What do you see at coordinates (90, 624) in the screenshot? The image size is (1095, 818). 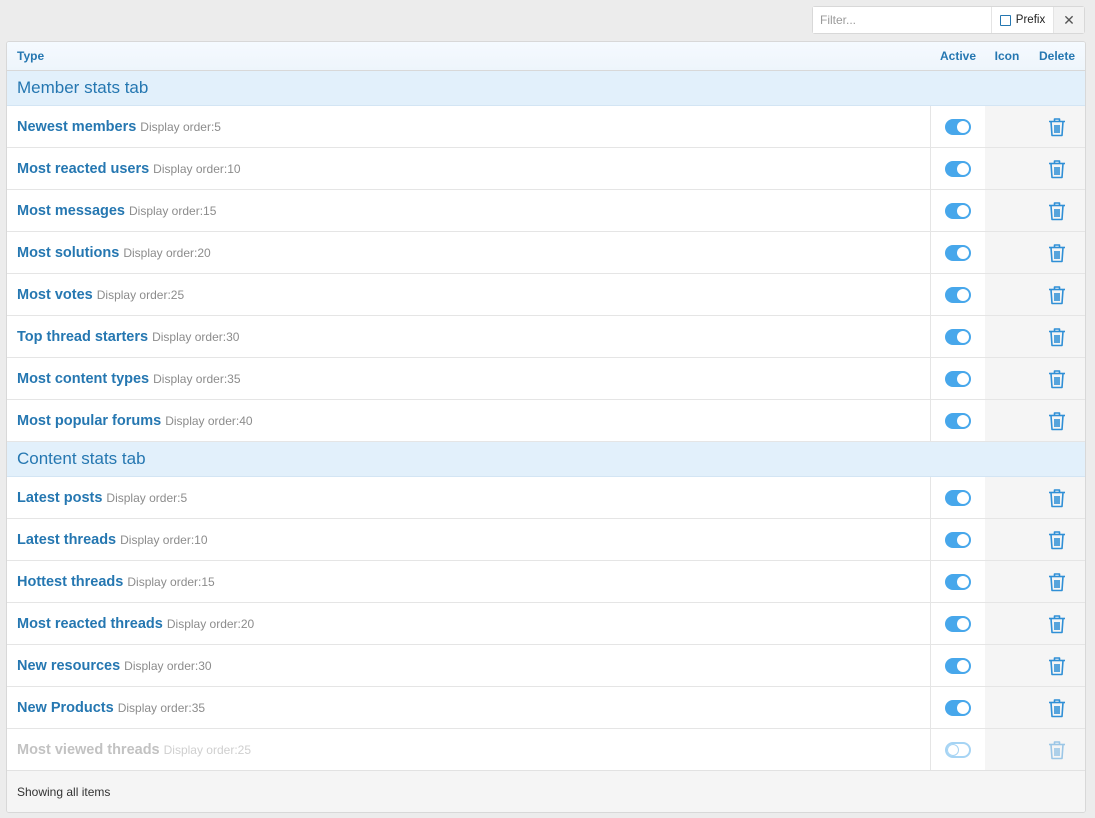 I see `row-title-link: Most reacted threads` at bounding box center [90, 624].